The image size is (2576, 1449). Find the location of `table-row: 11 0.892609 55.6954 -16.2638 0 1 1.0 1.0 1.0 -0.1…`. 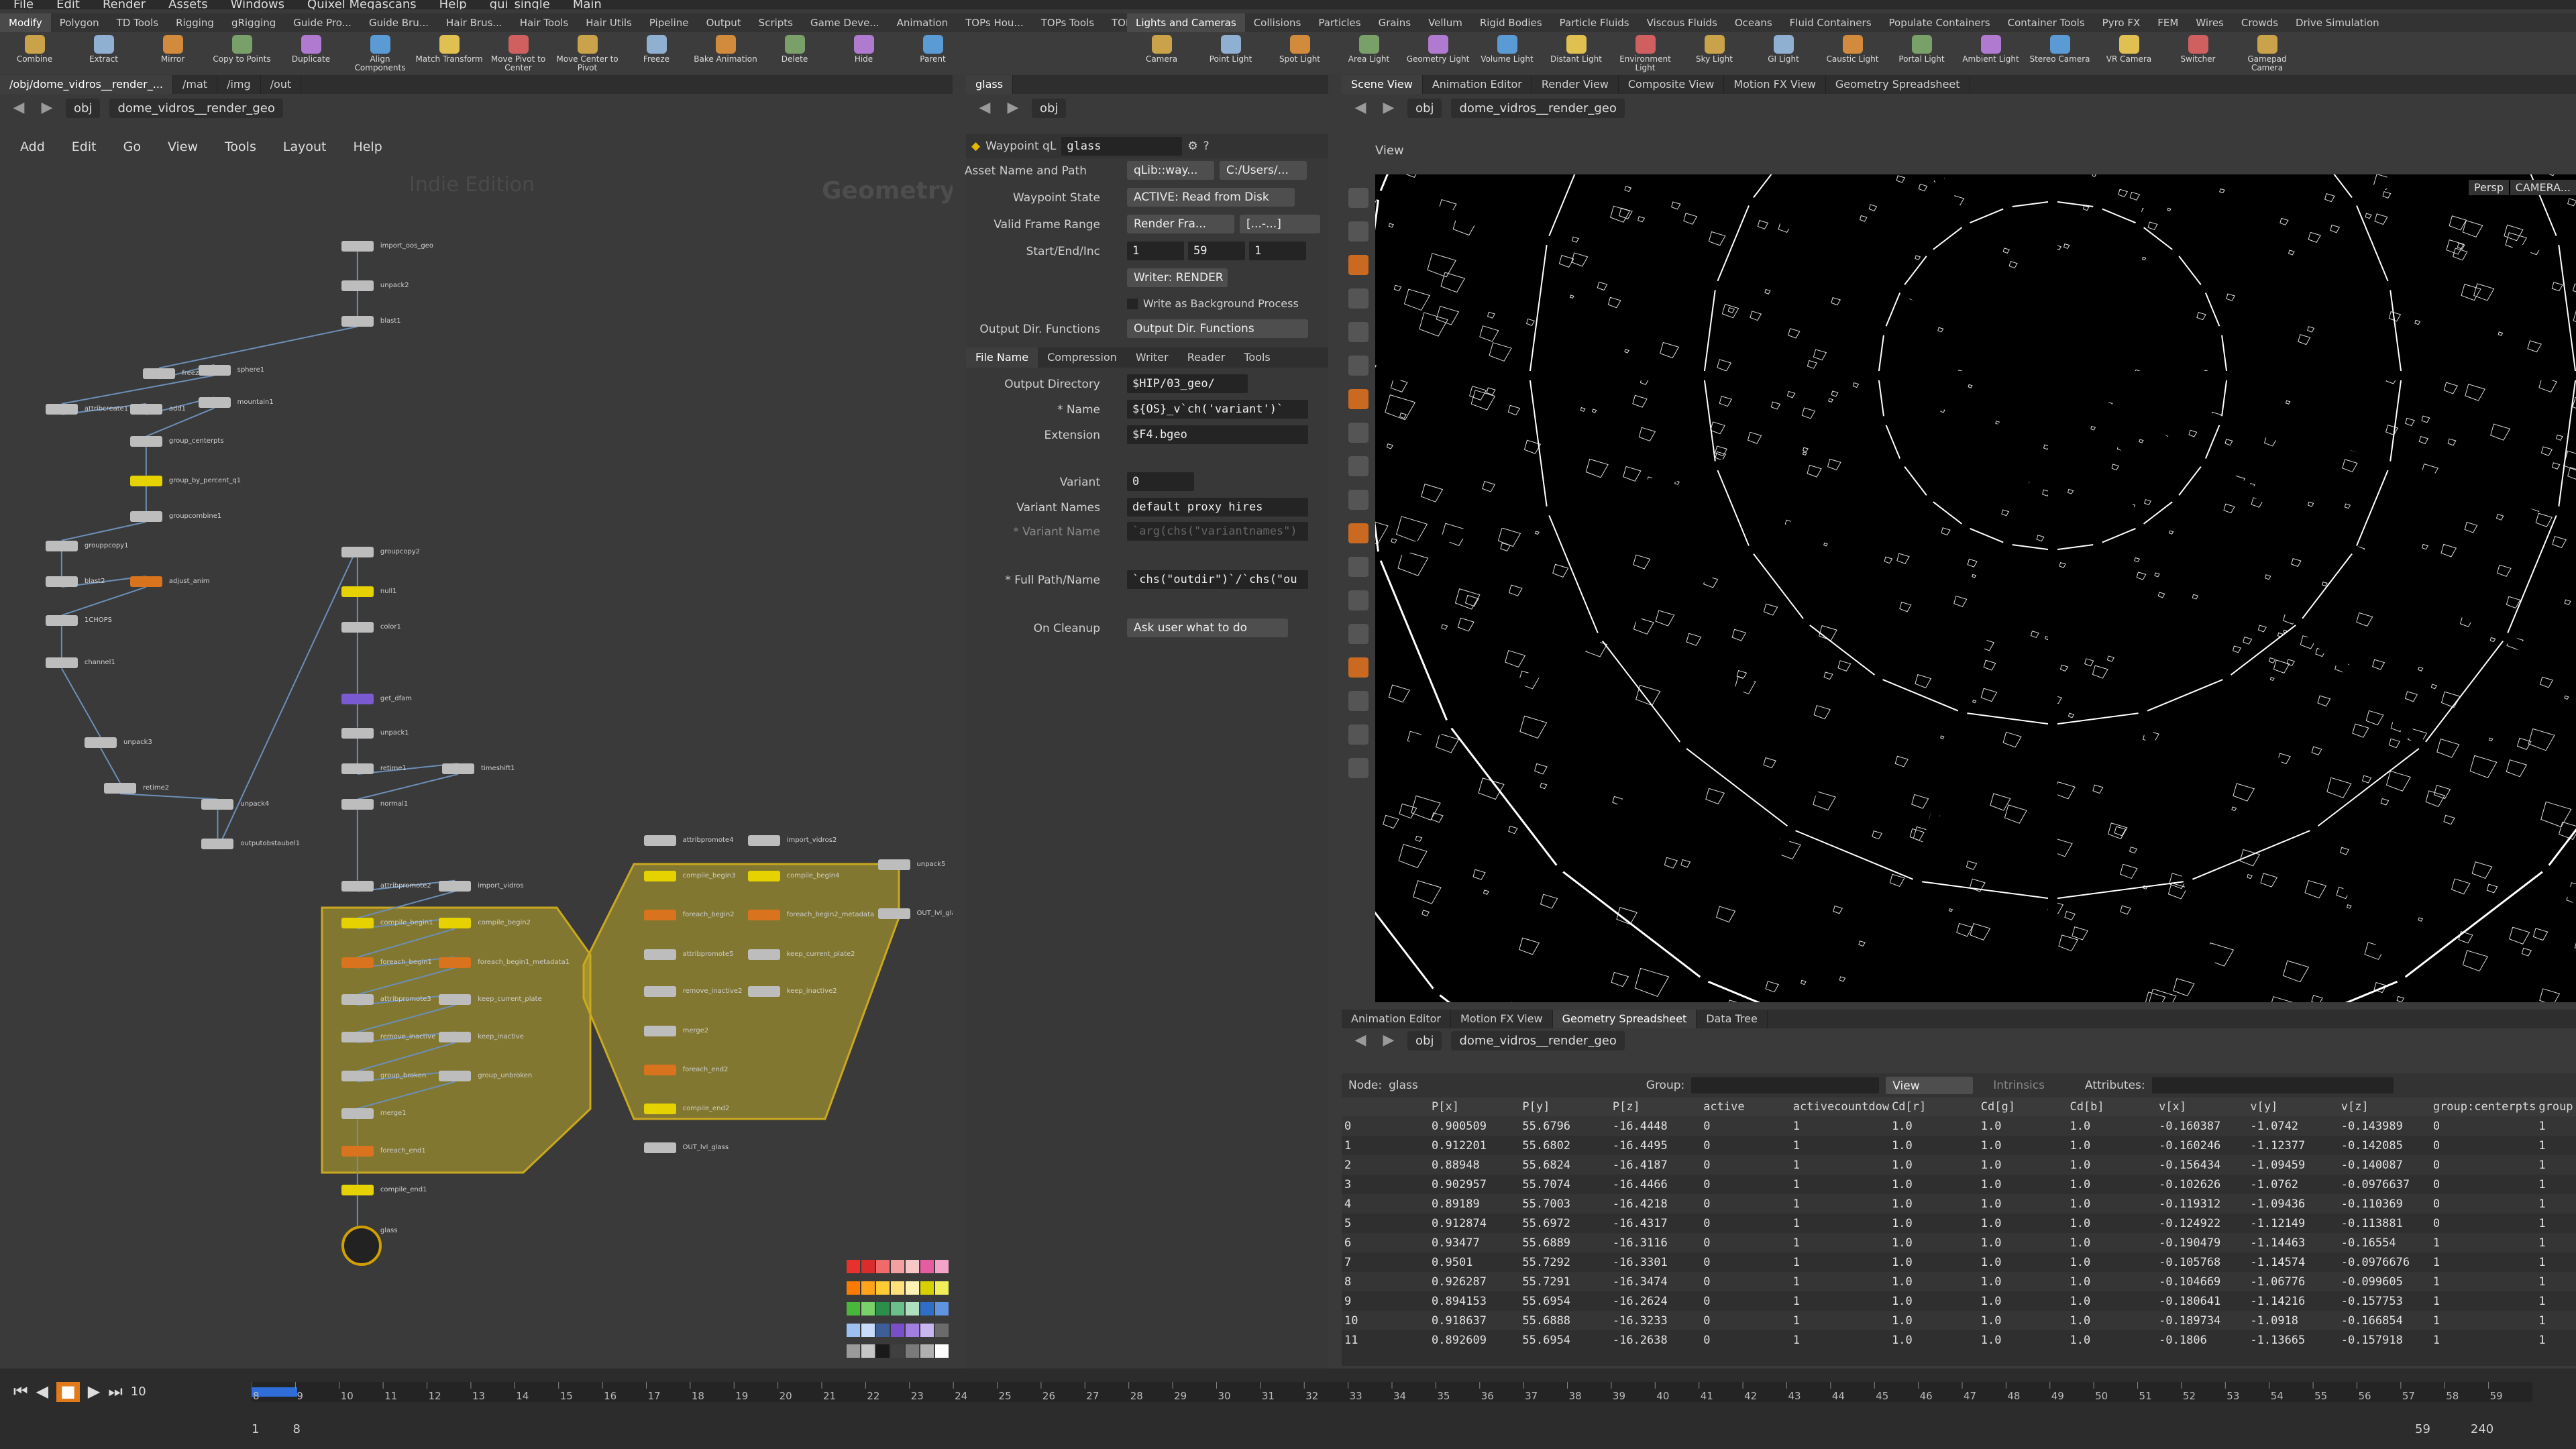

table-row: 11 0.892609 55.6954 -16.2638 0 1 1.0 1.0 1.0 -0.1… is located at coordinates (1959, 1340).